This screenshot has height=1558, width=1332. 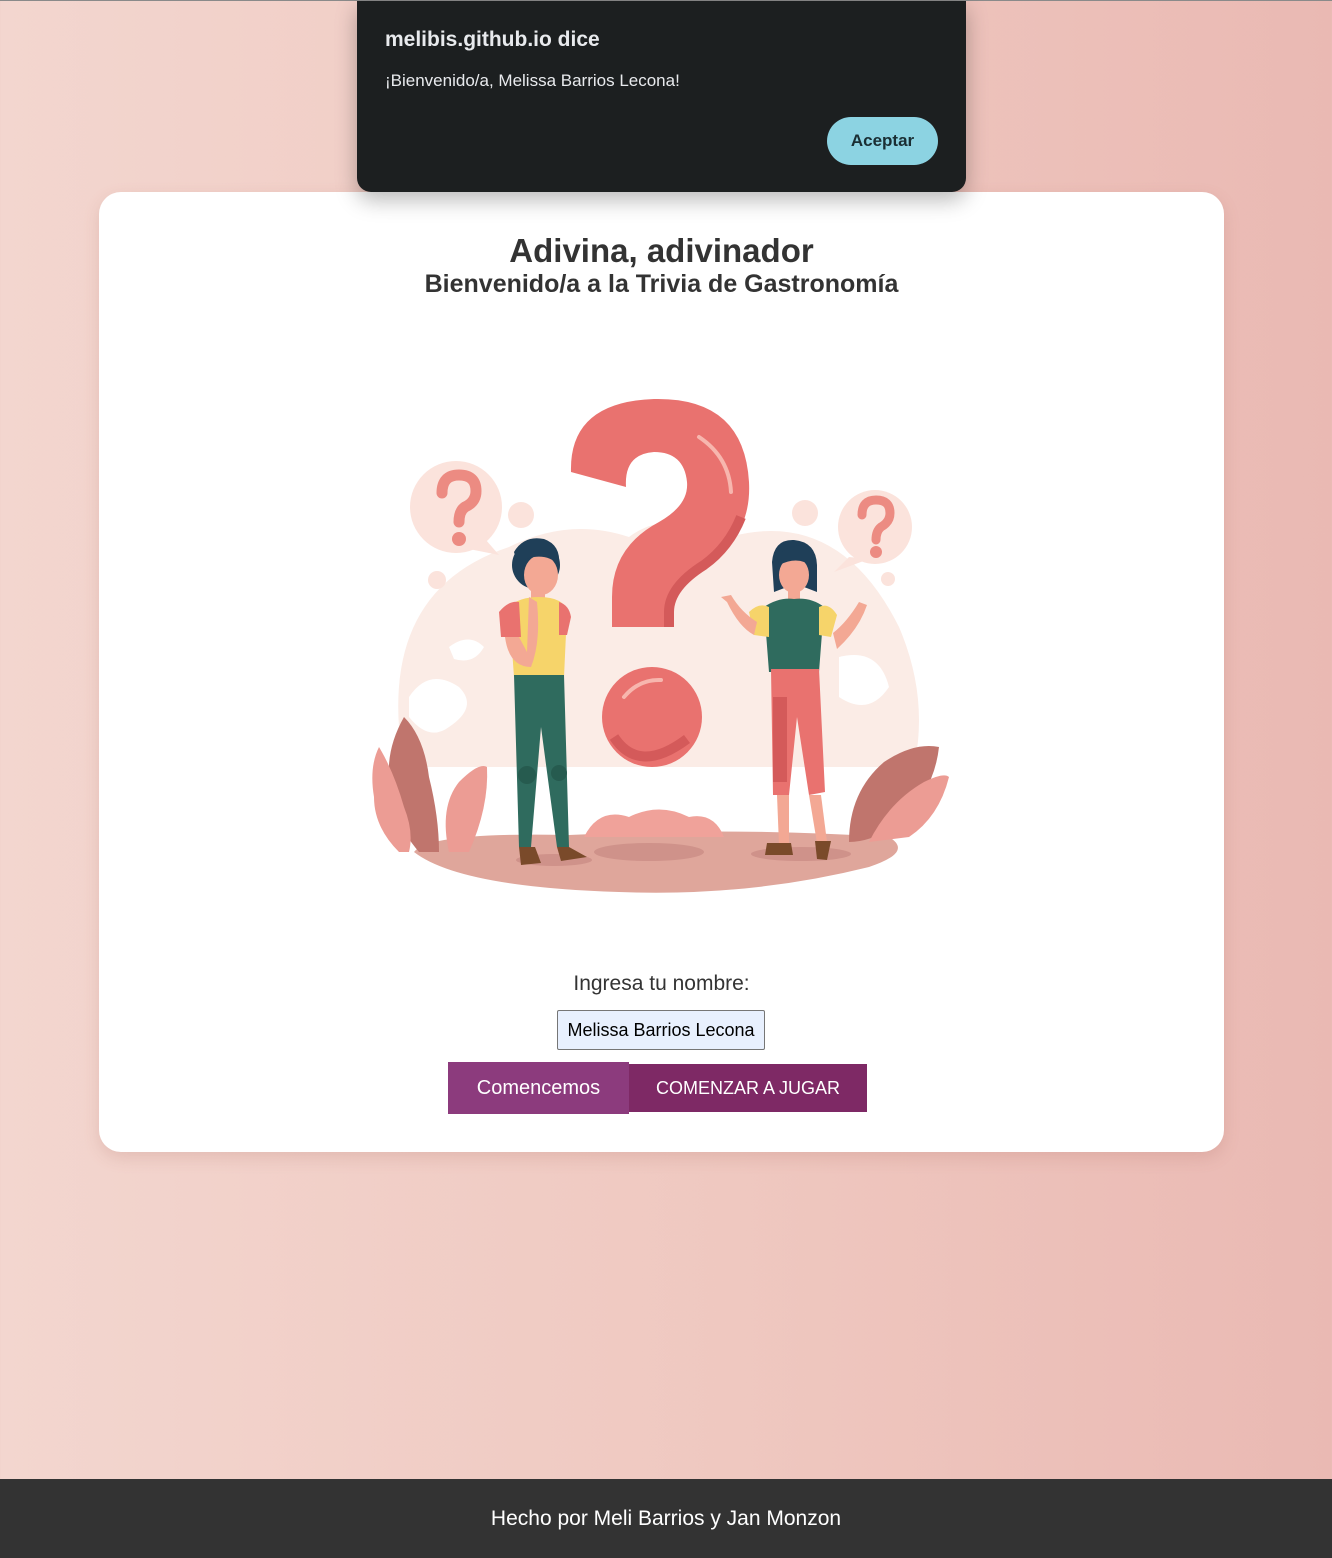 I want to click on footer-credits: Hecho por Meli Barrios y Jan Monzon, so click(x=666, y=1518).